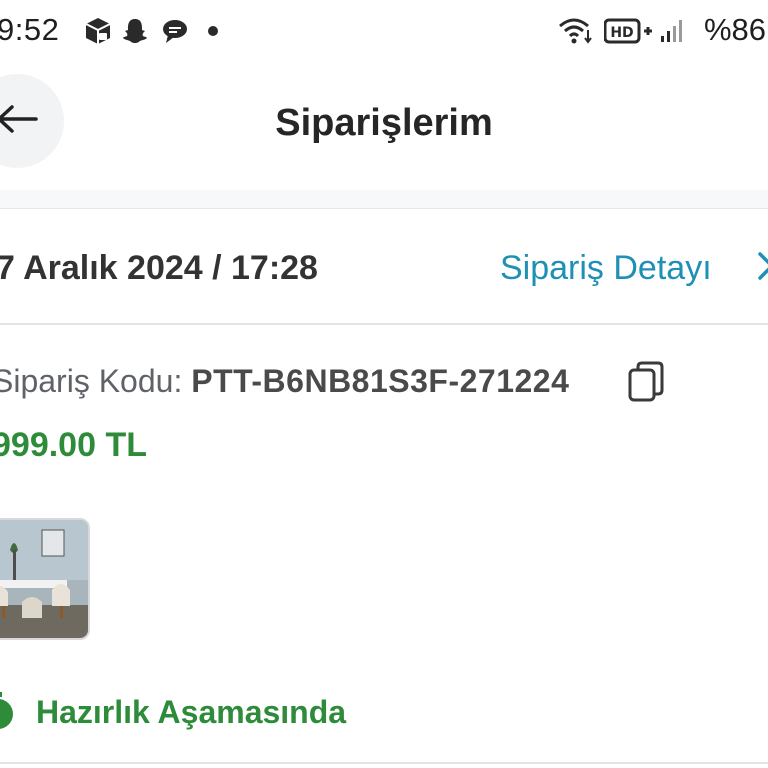 The image size is (768, 768). What do you see at coordinates (606, 268) in the screenshot?
I see `order-detail-link: Sipariş Detayı` at bounding box center [606, 268].